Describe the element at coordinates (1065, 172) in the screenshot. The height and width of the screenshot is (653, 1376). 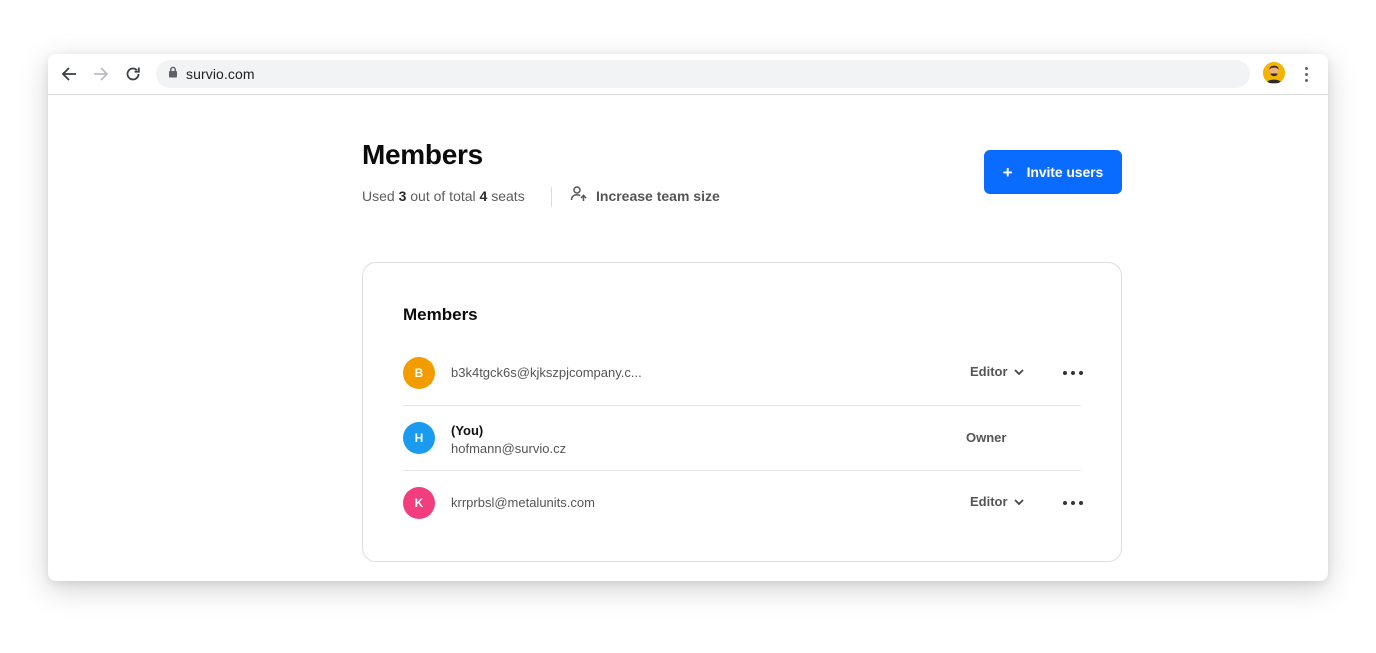
I see `invite-users-label: Invite users` at that location.